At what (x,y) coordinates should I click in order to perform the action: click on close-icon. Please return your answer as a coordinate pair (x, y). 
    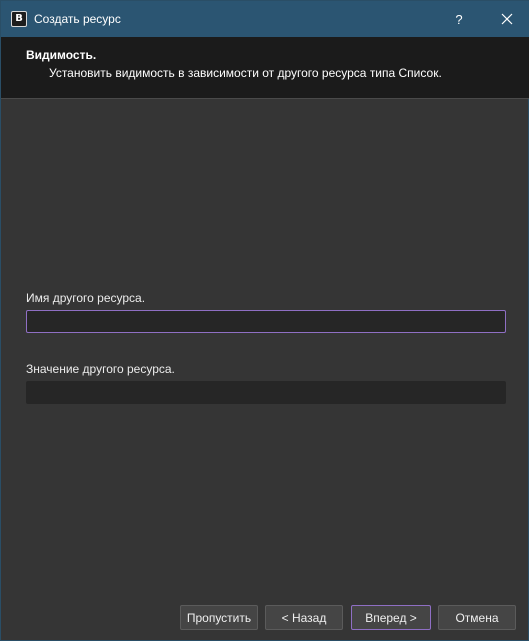
    Looking at the image, I should click on (507, 19).